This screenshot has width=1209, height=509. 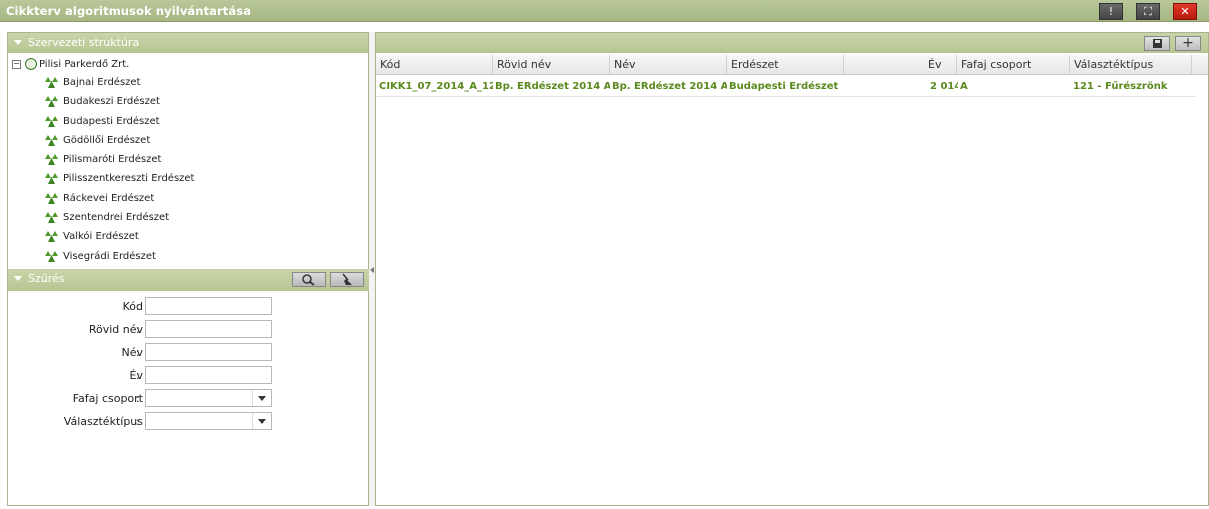 I want to click on filter-title: Szűrés, so click(x=46, y=278).